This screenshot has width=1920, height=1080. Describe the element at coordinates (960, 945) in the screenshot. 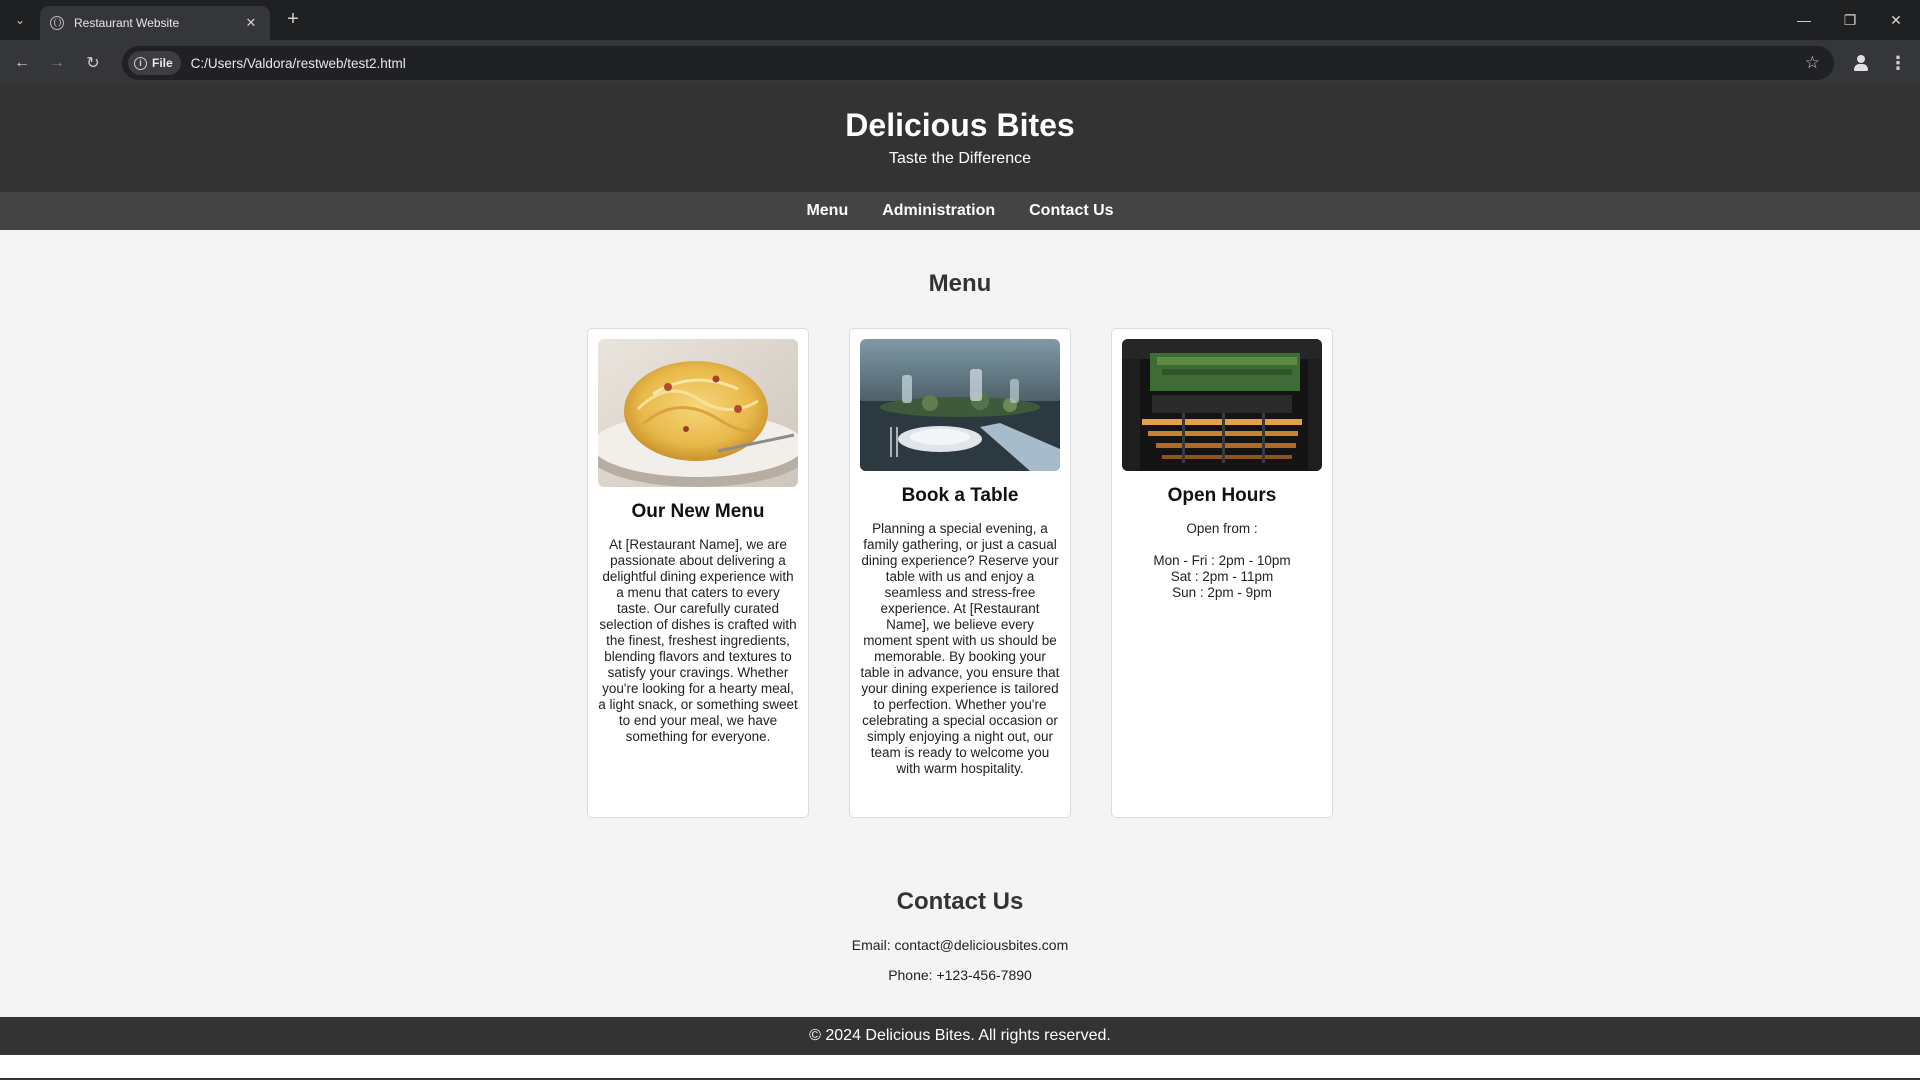

I see `contact-email: Email: contact@deliciousbites.com` at that location.